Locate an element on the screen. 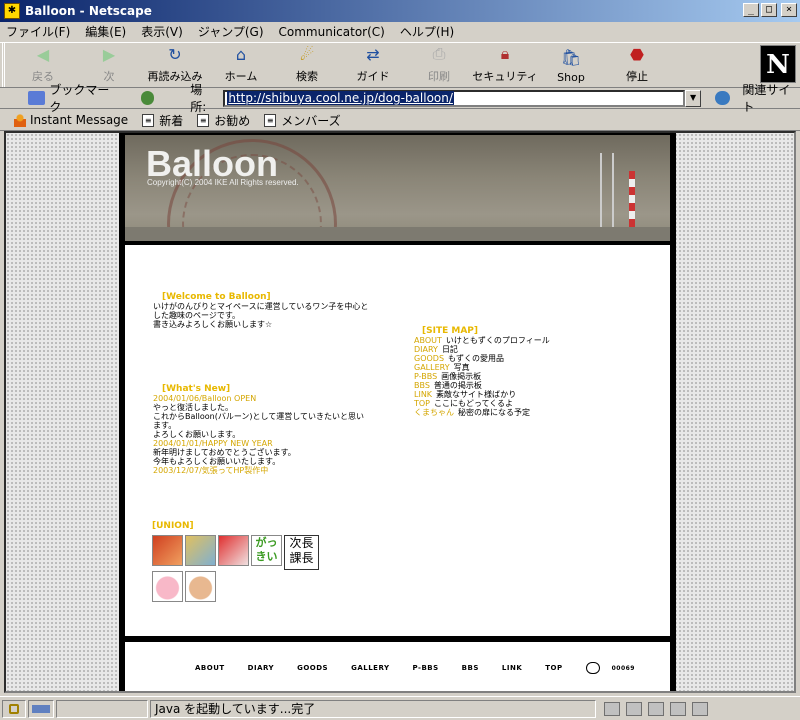 The width and height of the screenshot is (800, 720). members-link: ≡ メンバーズ is located at coordinates (302, 120).